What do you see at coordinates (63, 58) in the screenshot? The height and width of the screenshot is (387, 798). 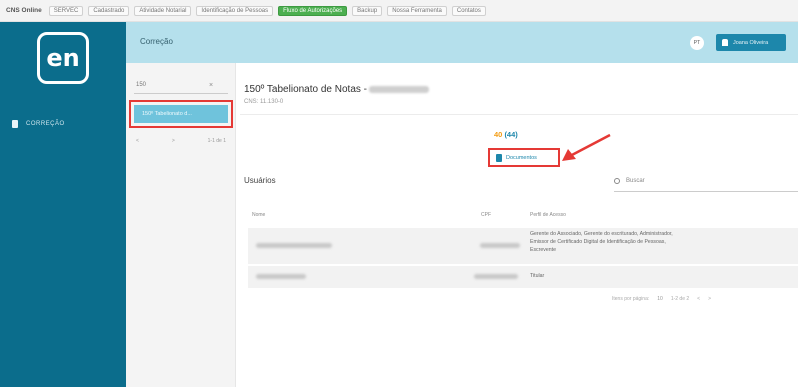 I see `app-logo: en` at bounding box center [63, 58].